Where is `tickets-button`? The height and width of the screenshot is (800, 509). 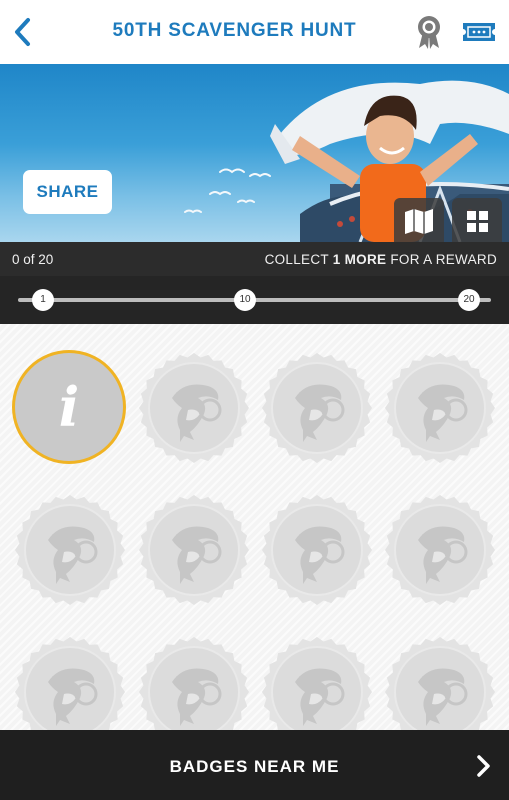 tickets-button is located at coordinates (479, 32).